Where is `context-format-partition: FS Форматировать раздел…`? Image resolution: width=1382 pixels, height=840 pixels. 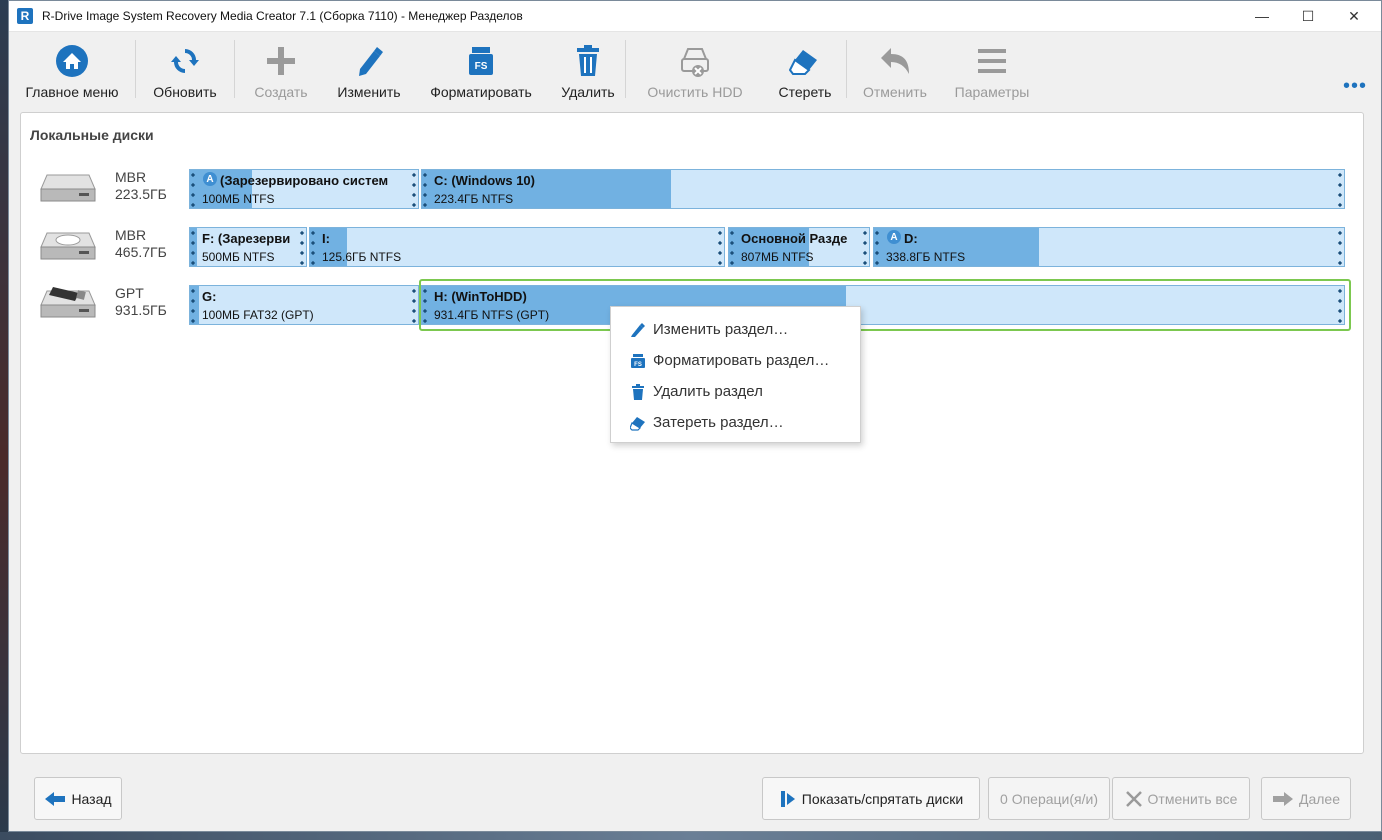 context-format-partition: FS Форматировать раздел… is located at coordinates (735, 360).